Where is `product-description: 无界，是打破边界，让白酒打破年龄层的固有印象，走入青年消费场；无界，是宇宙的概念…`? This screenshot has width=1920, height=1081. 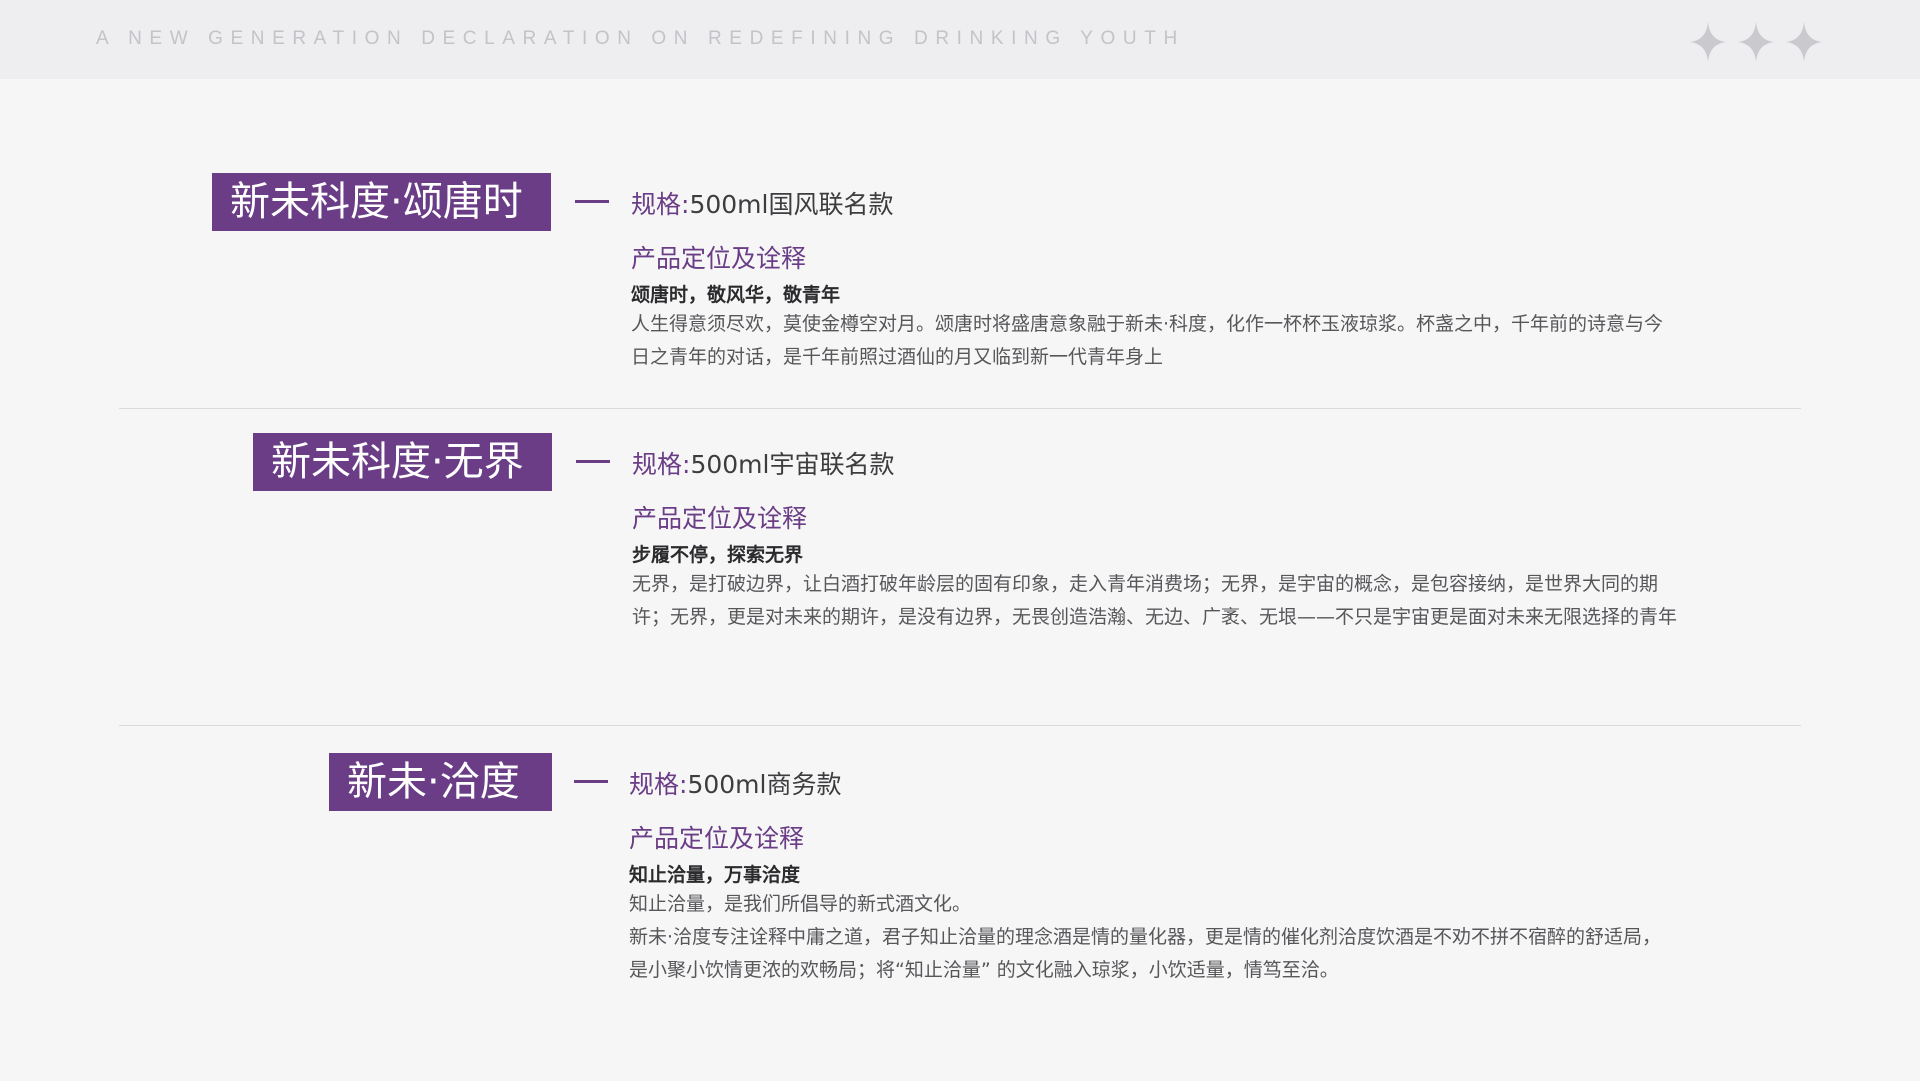
product-description: 无界，是打破边界，让白酒打破年龄层的固有印象，走入青年消费场；无界，是宇宙的概念… is located at coordinates (1154, 601).